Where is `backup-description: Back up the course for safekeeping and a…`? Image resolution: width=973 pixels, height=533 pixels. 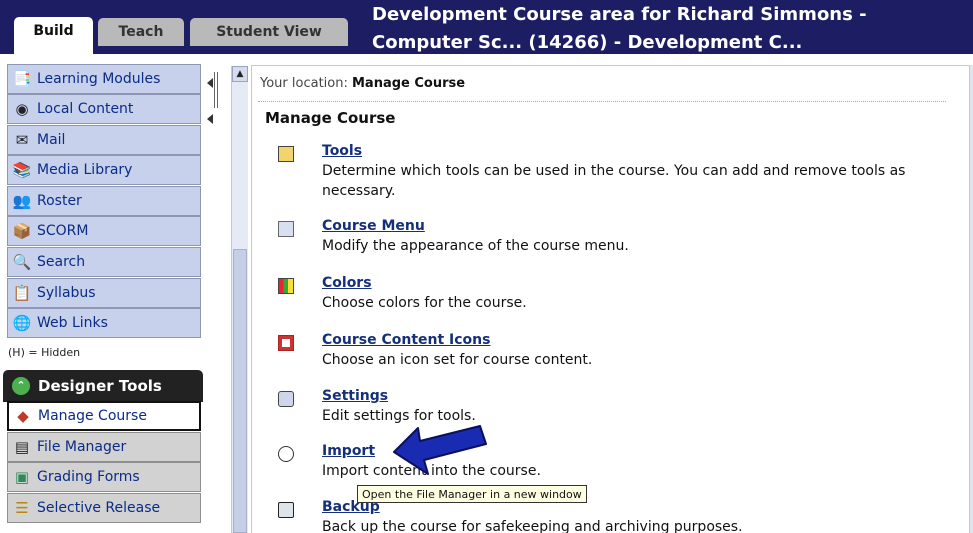
backup-description: Back up the course for safekeeping and a… is located at coordinates (532, 526).